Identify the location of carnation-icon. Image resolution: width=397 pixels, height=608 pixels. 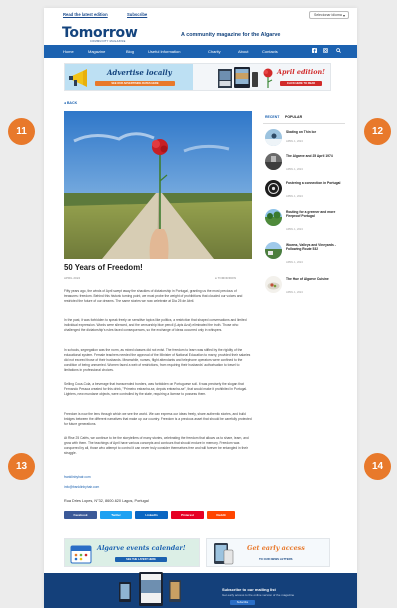
(268, 78).